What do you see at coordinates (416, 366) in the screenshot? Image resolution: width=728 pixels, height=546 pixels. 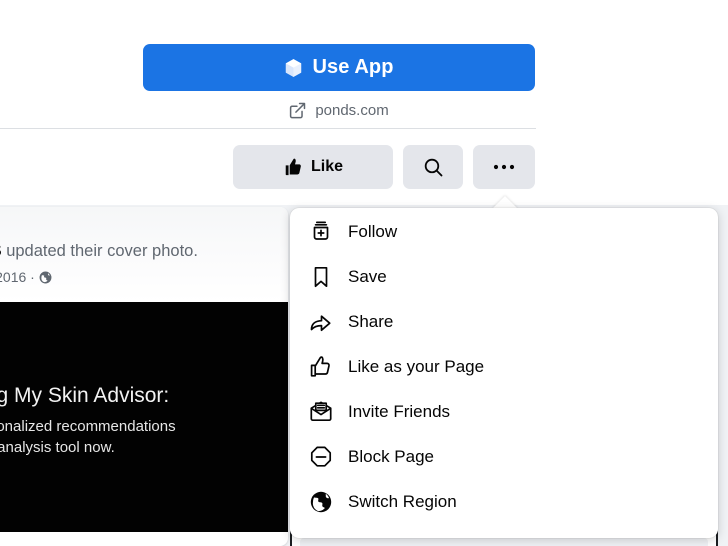 I see `menu-item-label: Like as your Page` at bounding box center [416, 366].